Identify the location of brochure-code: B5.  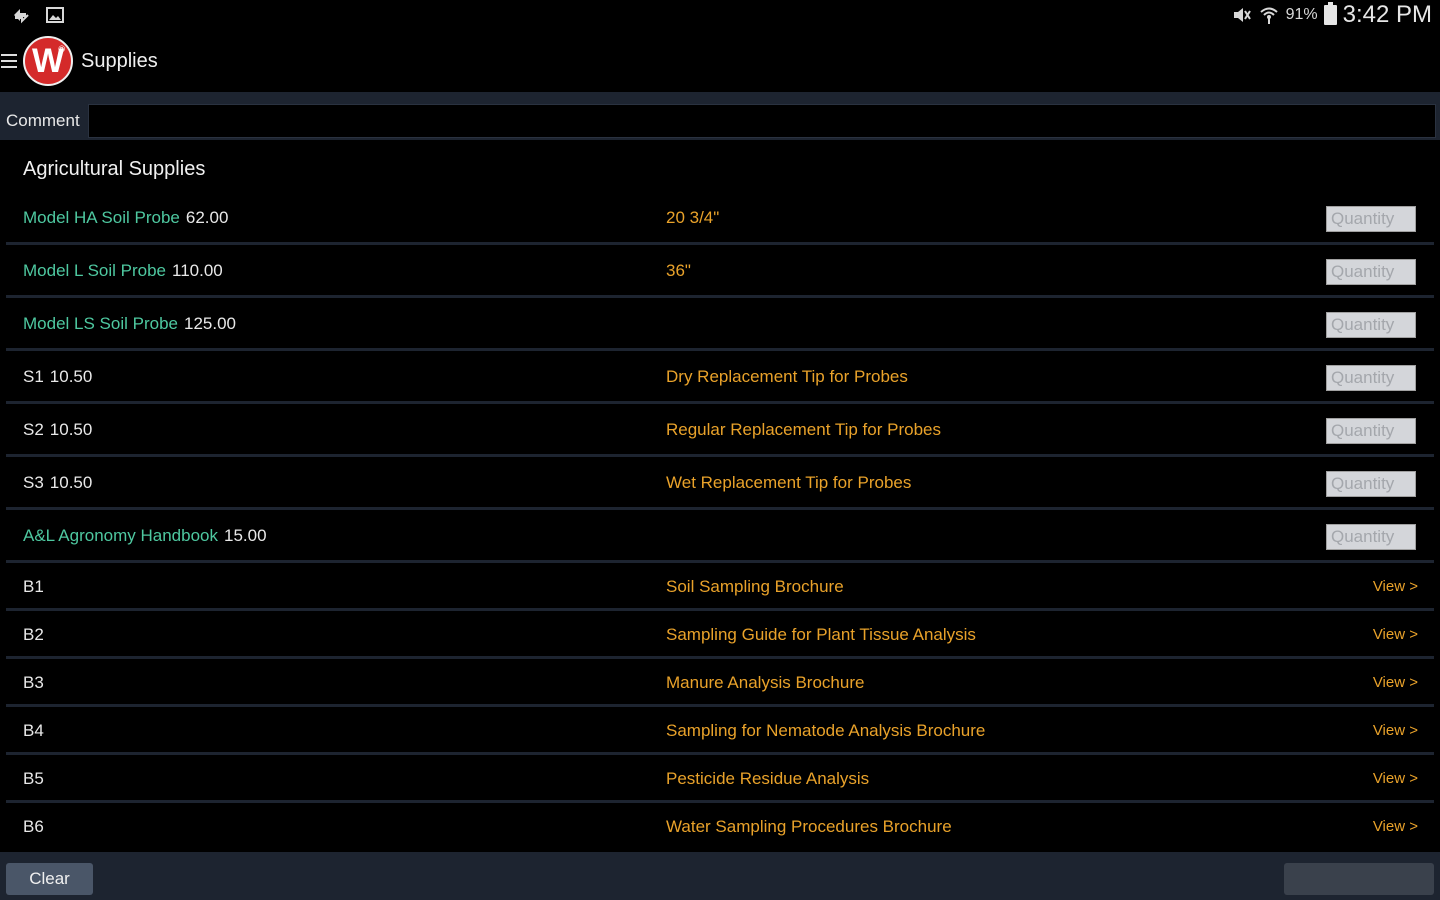
(33, 778).